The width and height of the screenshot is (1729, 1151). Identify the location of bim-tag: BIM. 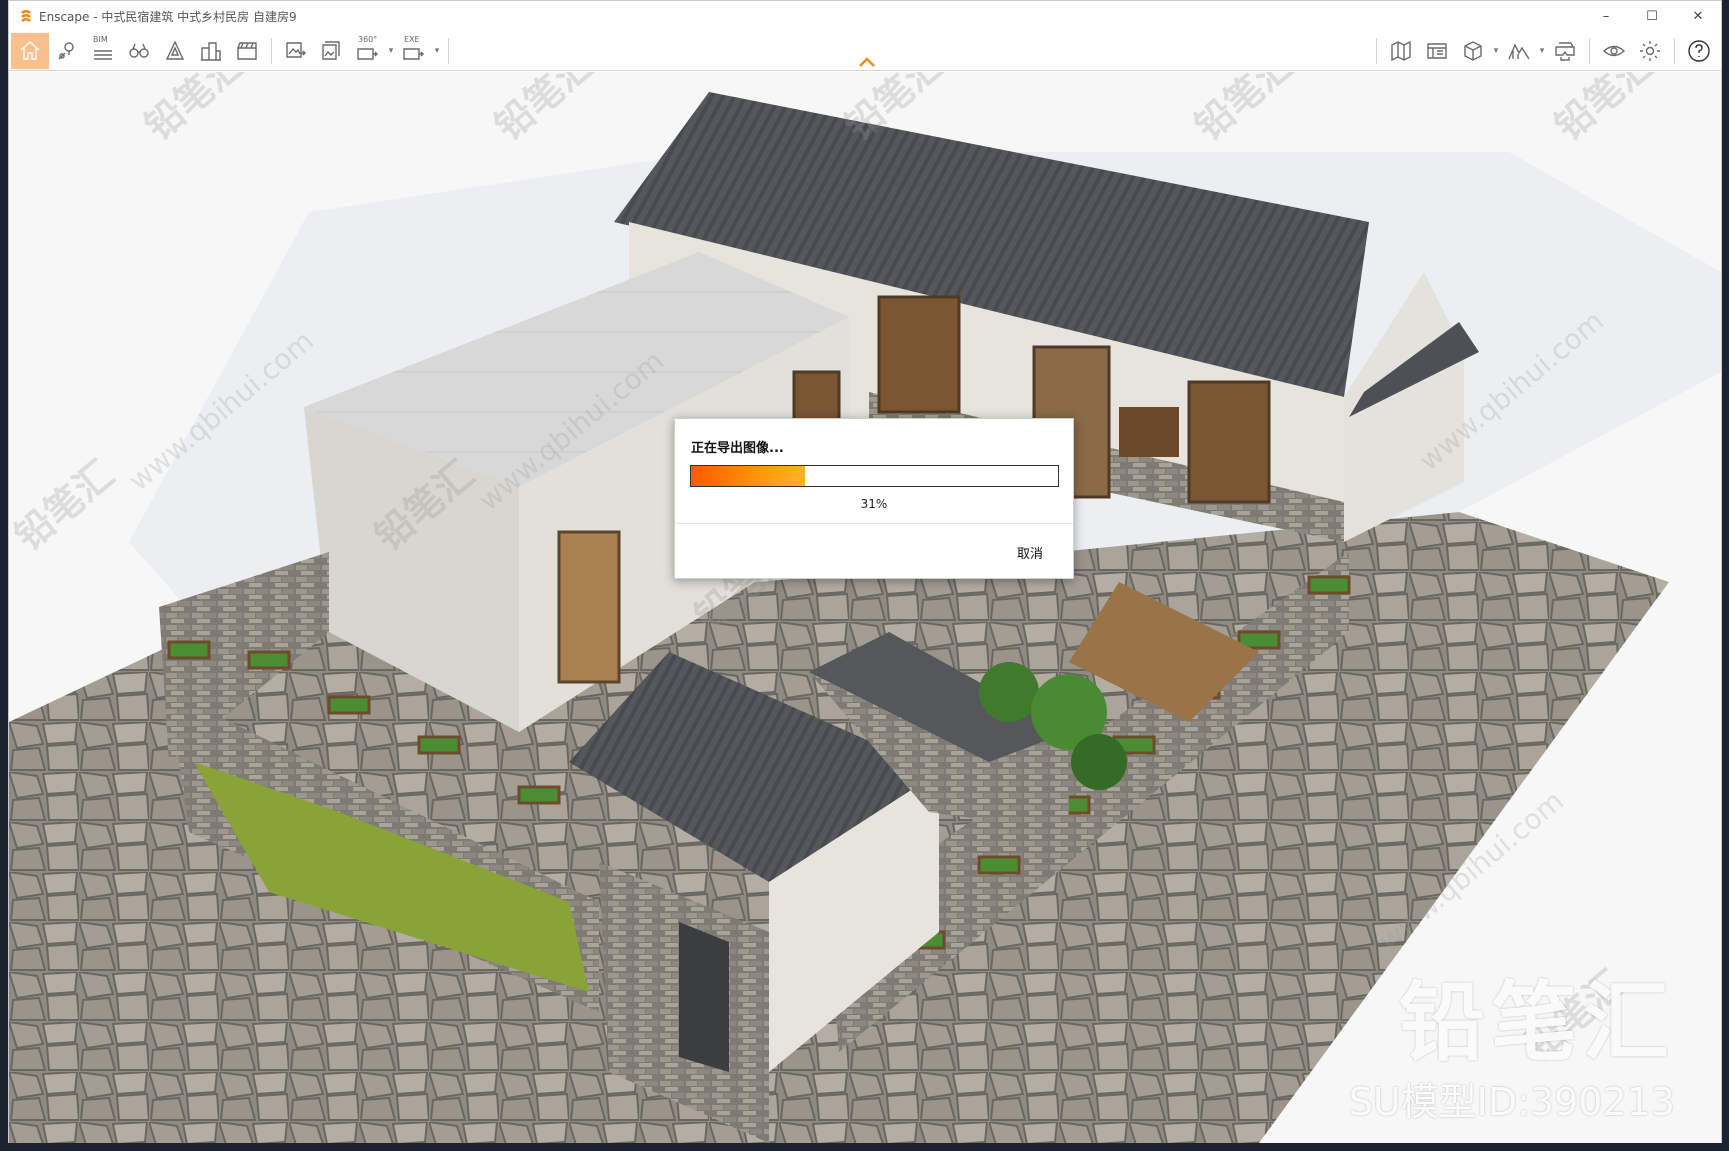
(100, 39).